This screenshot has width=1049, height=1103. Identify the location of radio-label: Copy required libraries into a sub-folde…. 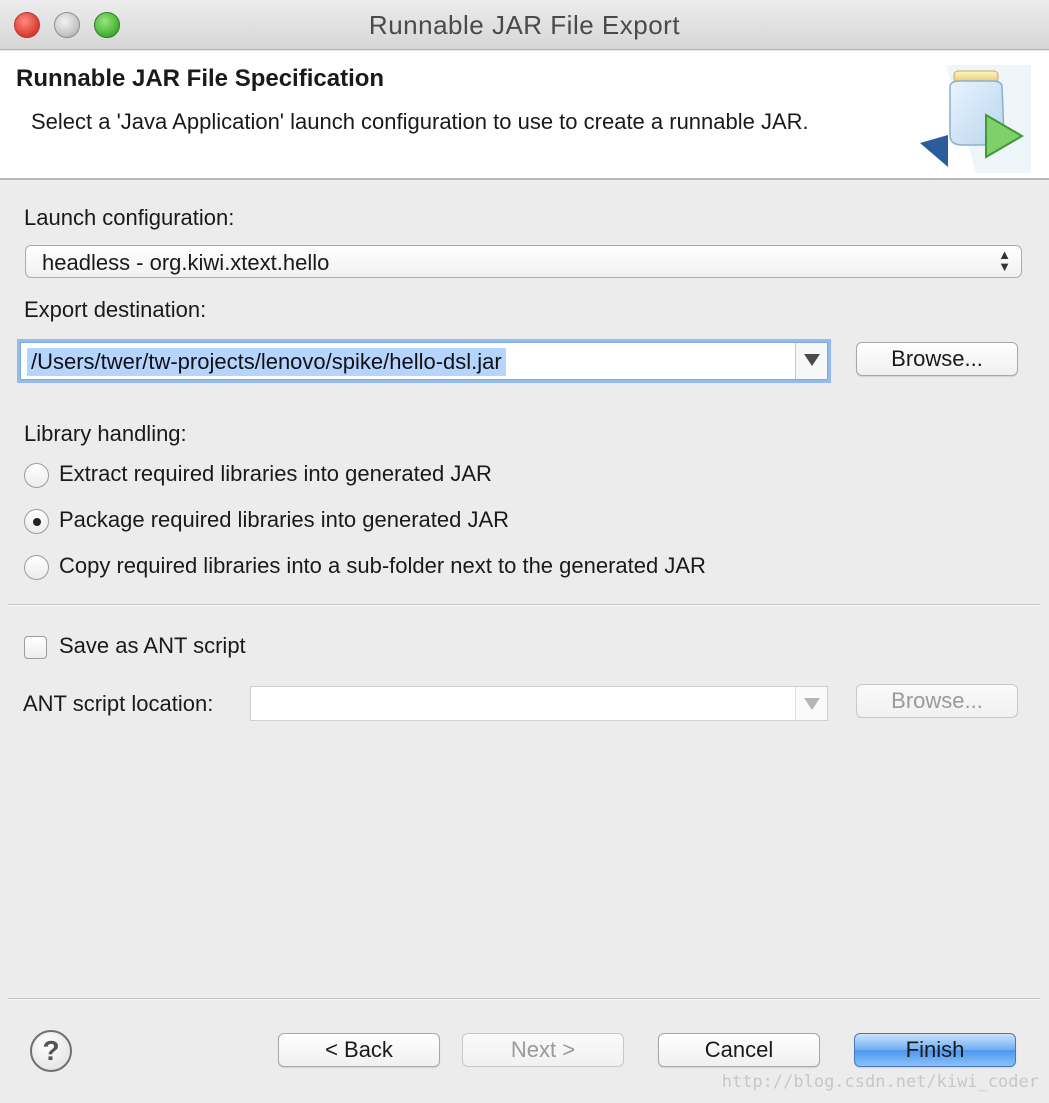
(382, 565).